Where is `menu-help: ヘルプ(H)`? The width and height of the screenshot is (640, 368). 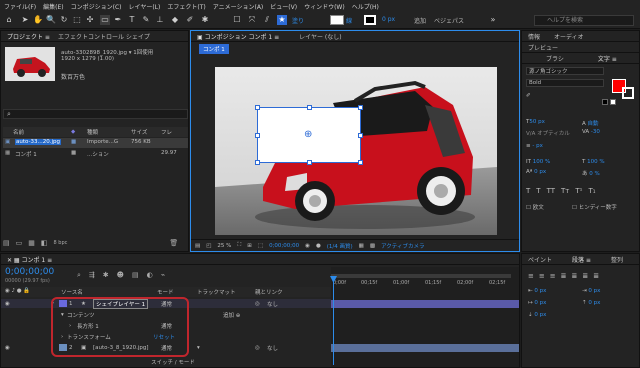 menu-help: ヘルプ(H) is located at coordinates (365, 6).